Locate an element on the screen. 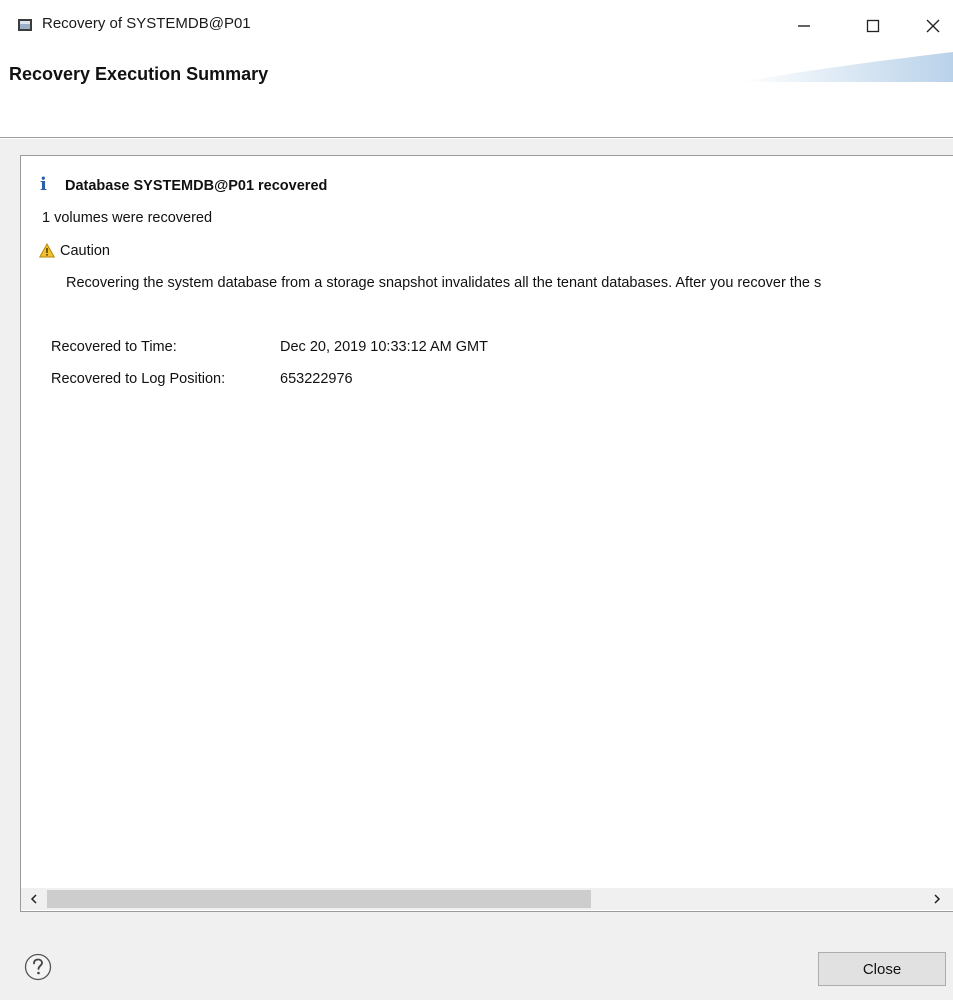 The image size is (953, 1000). banner-title: Recovery Execution Summary is located at coordinates (139, 74).